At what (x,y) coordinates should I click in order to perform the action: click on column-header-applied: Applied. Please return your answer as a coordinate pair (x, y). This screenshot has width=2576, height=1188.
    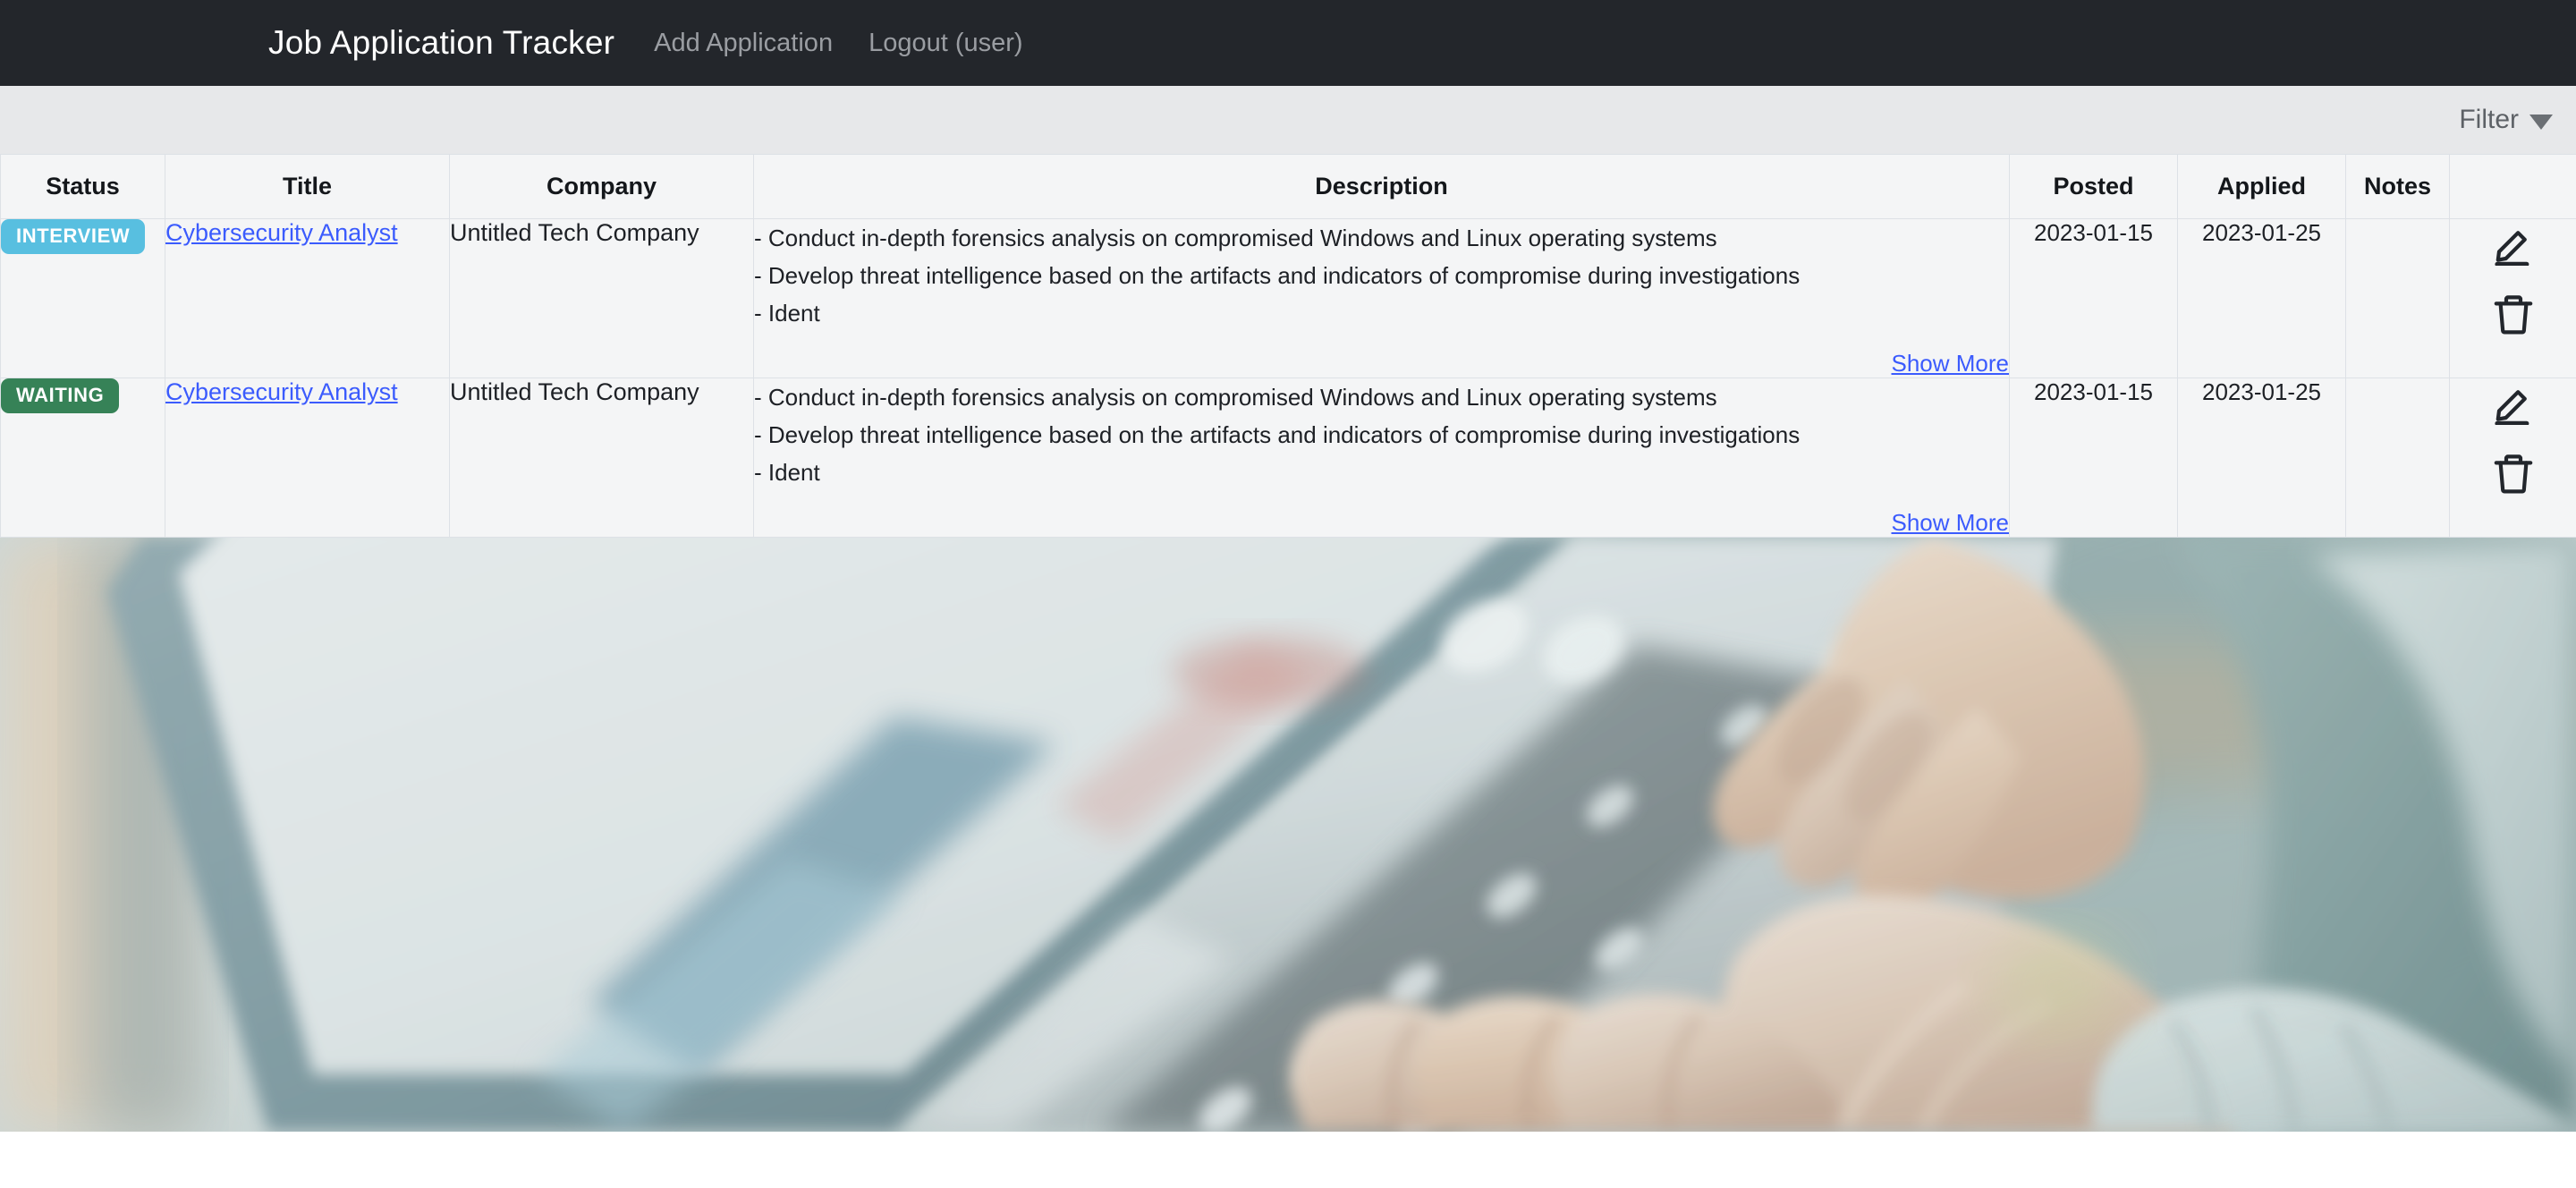
    Looking at the image, I should click on (2261, 187).